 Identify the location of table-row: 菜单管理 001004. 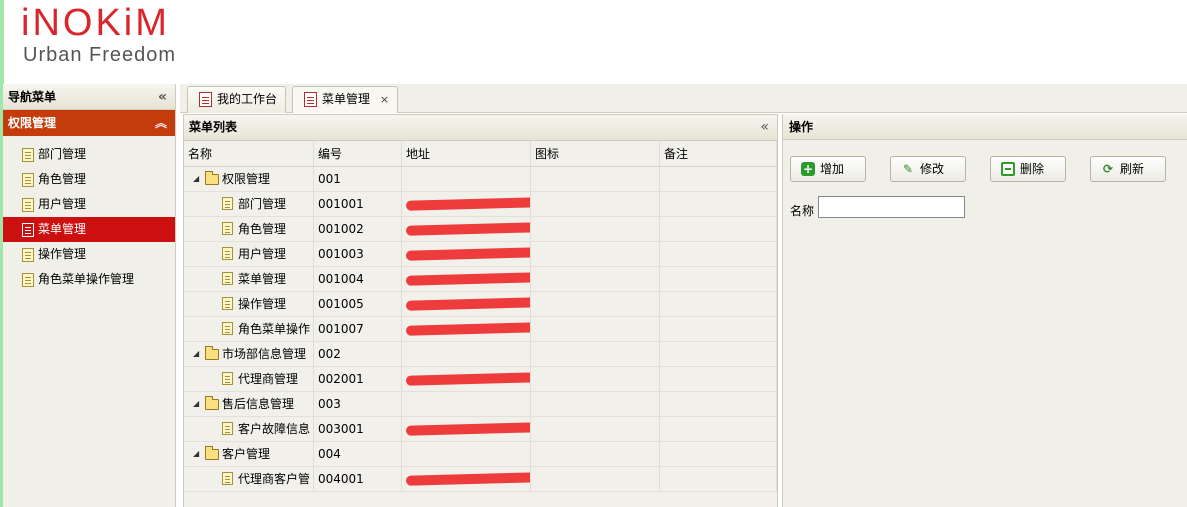
(480, 279).